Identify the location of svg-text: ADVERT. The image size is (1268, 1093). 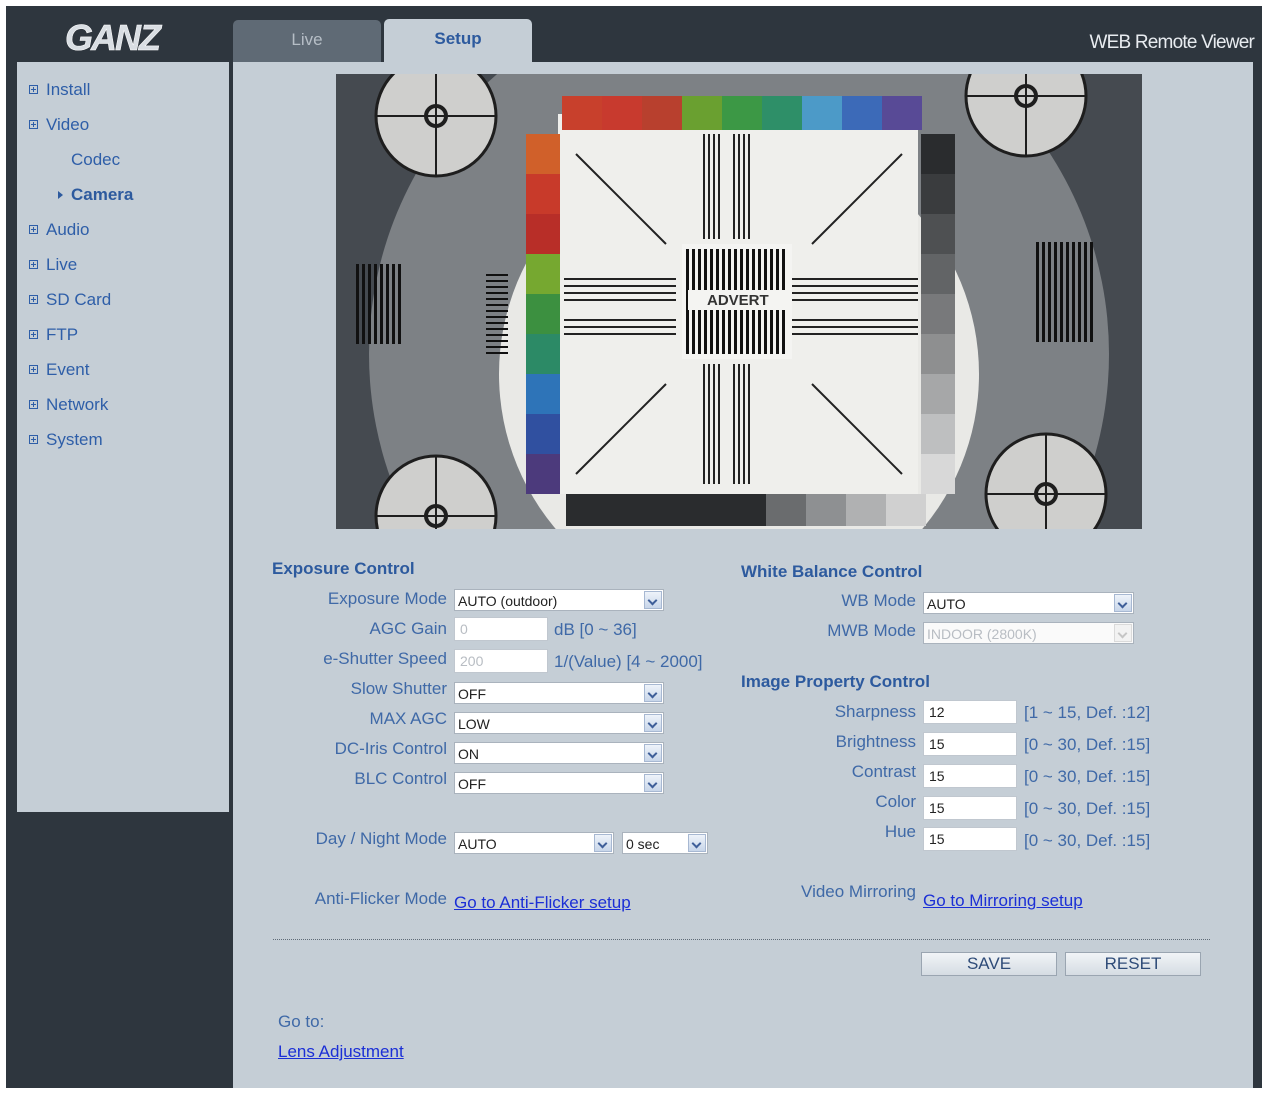
(738, 300).